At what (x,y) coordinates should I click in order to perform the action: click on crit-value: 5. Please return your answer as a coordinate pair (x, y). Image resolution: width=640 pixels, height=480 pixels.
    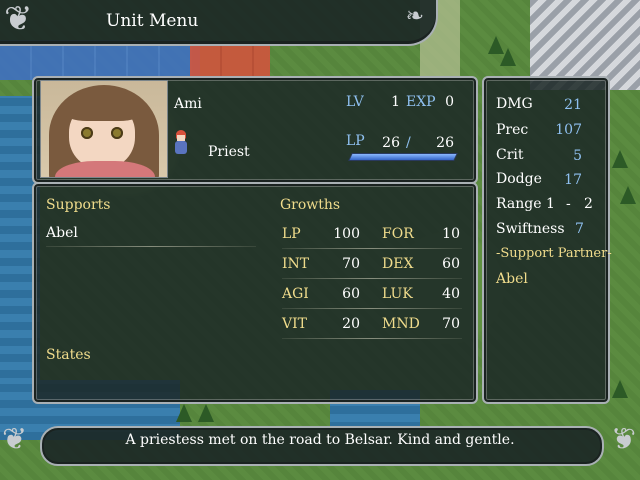
    Looking at the image, I should click on (577, 156).